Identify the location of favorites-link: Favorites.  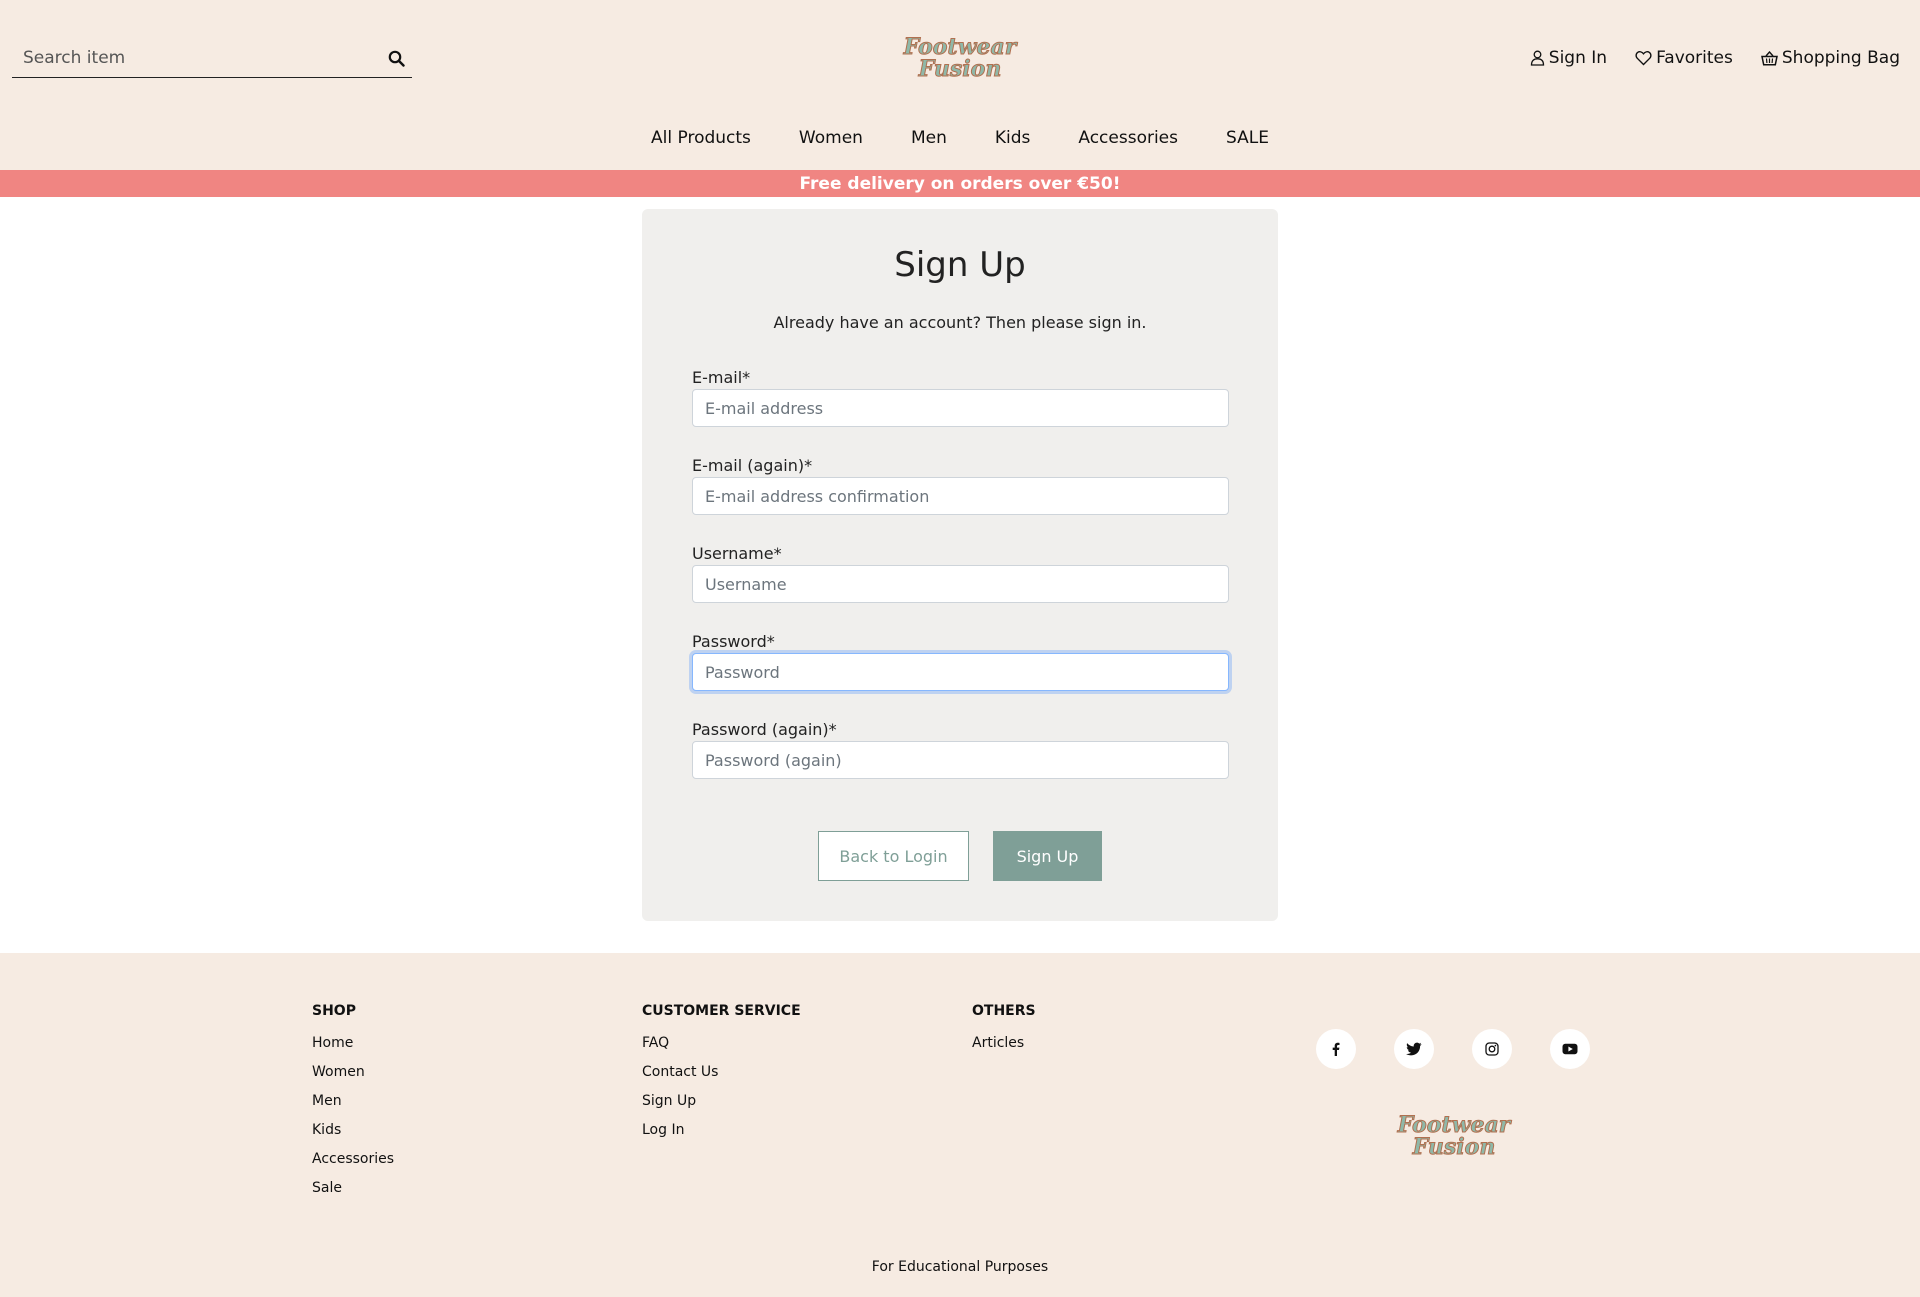
(1684, 58).